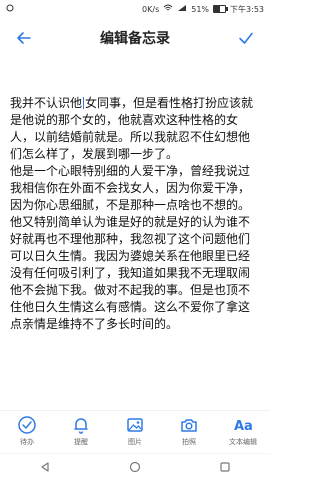  I want to click on reminder-button: 提醒, so click(81, 431).